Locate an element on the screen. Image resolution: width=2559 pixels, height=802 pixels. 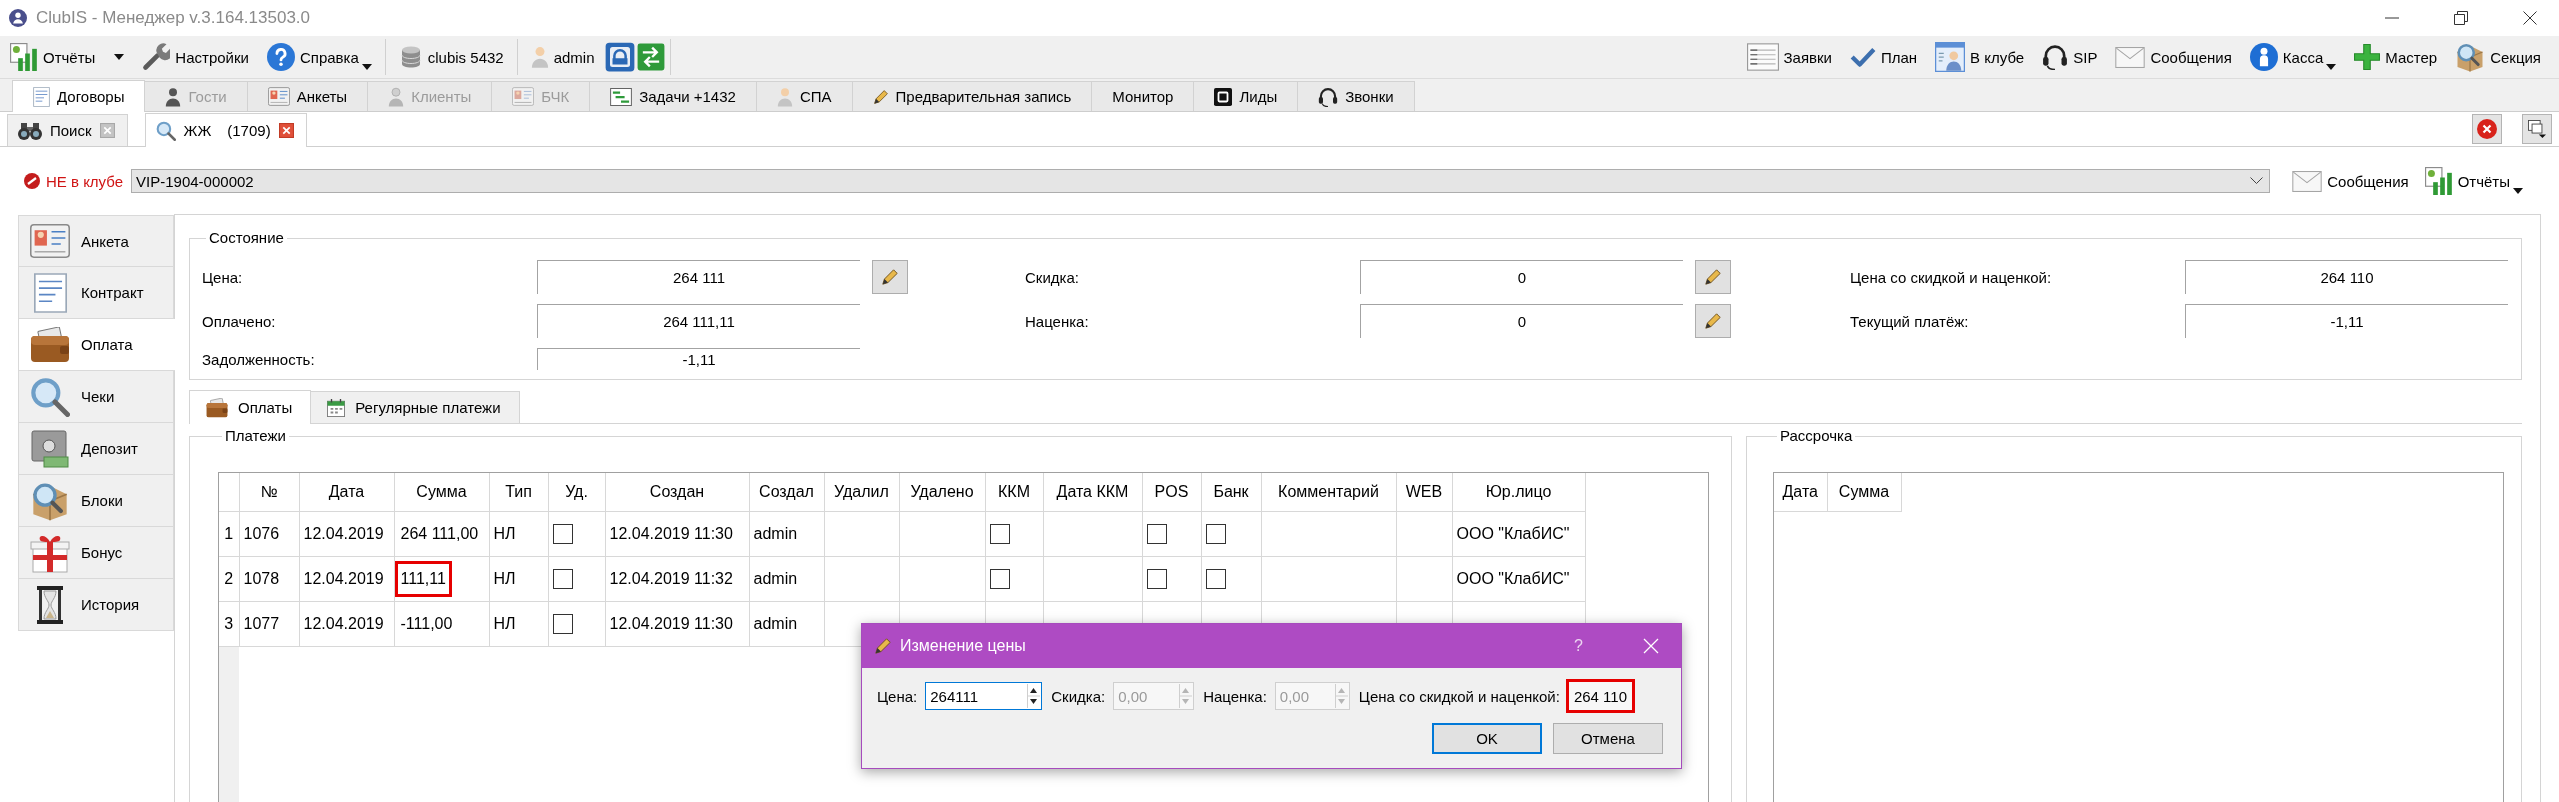
toolbar-button: SIP is located at coordinates (2070, 57).